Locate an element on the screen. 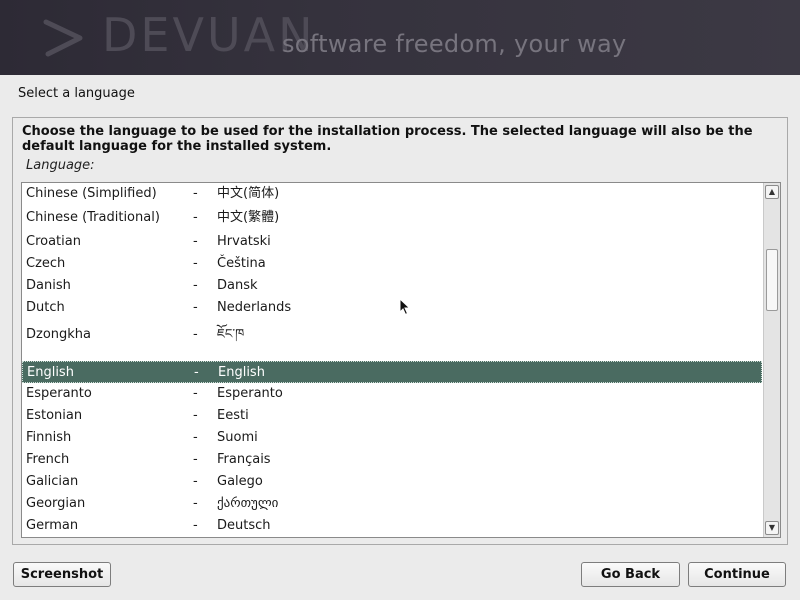 Image resolution: width=800 pixels, height=600 pixels. language-option: Danish - Dansk is located at coordinates (392, 286).